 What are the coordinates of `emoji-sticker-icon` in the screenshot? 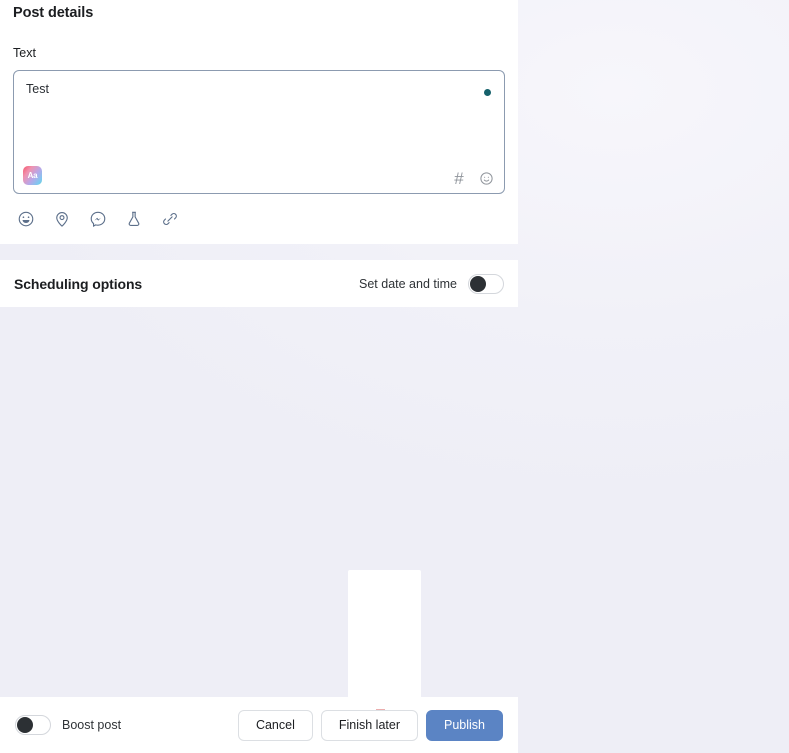 It's located at (25, 218).